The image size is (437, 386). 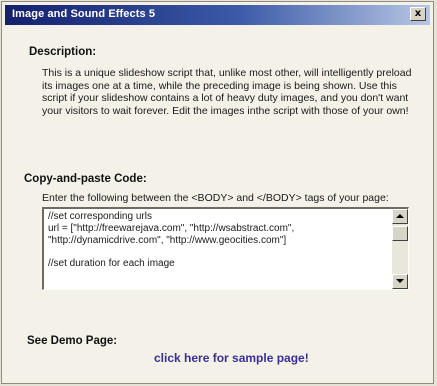 What do you see at coordinates (84, 14) in the screenshot?
I see `window-title: Image and Sound Effects 5` at bounding box center [84, 14].